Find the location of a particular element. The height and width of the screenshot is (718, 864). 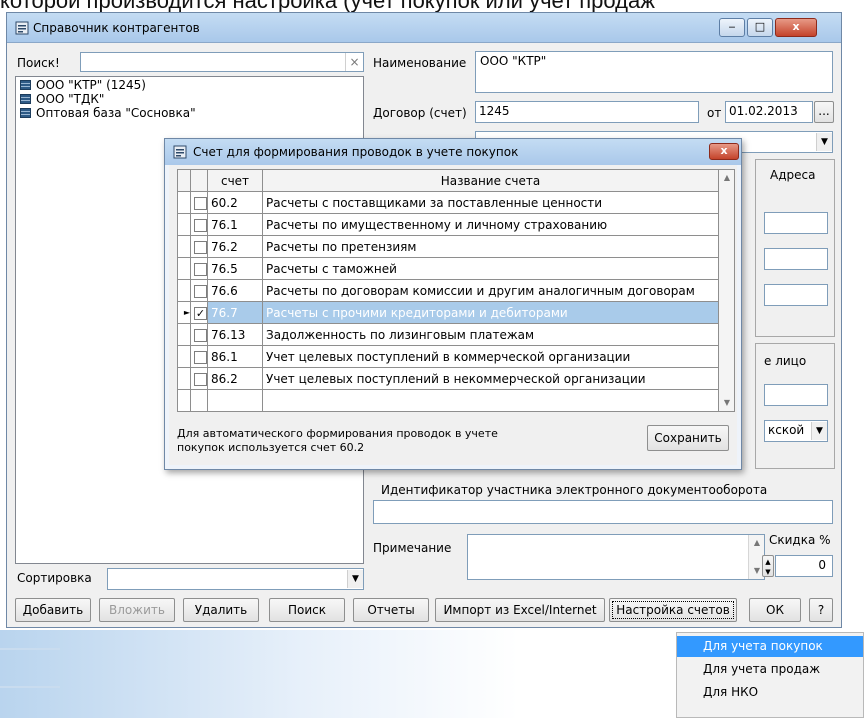

reports-button: Отчеты is located at coordinates (391, 610).